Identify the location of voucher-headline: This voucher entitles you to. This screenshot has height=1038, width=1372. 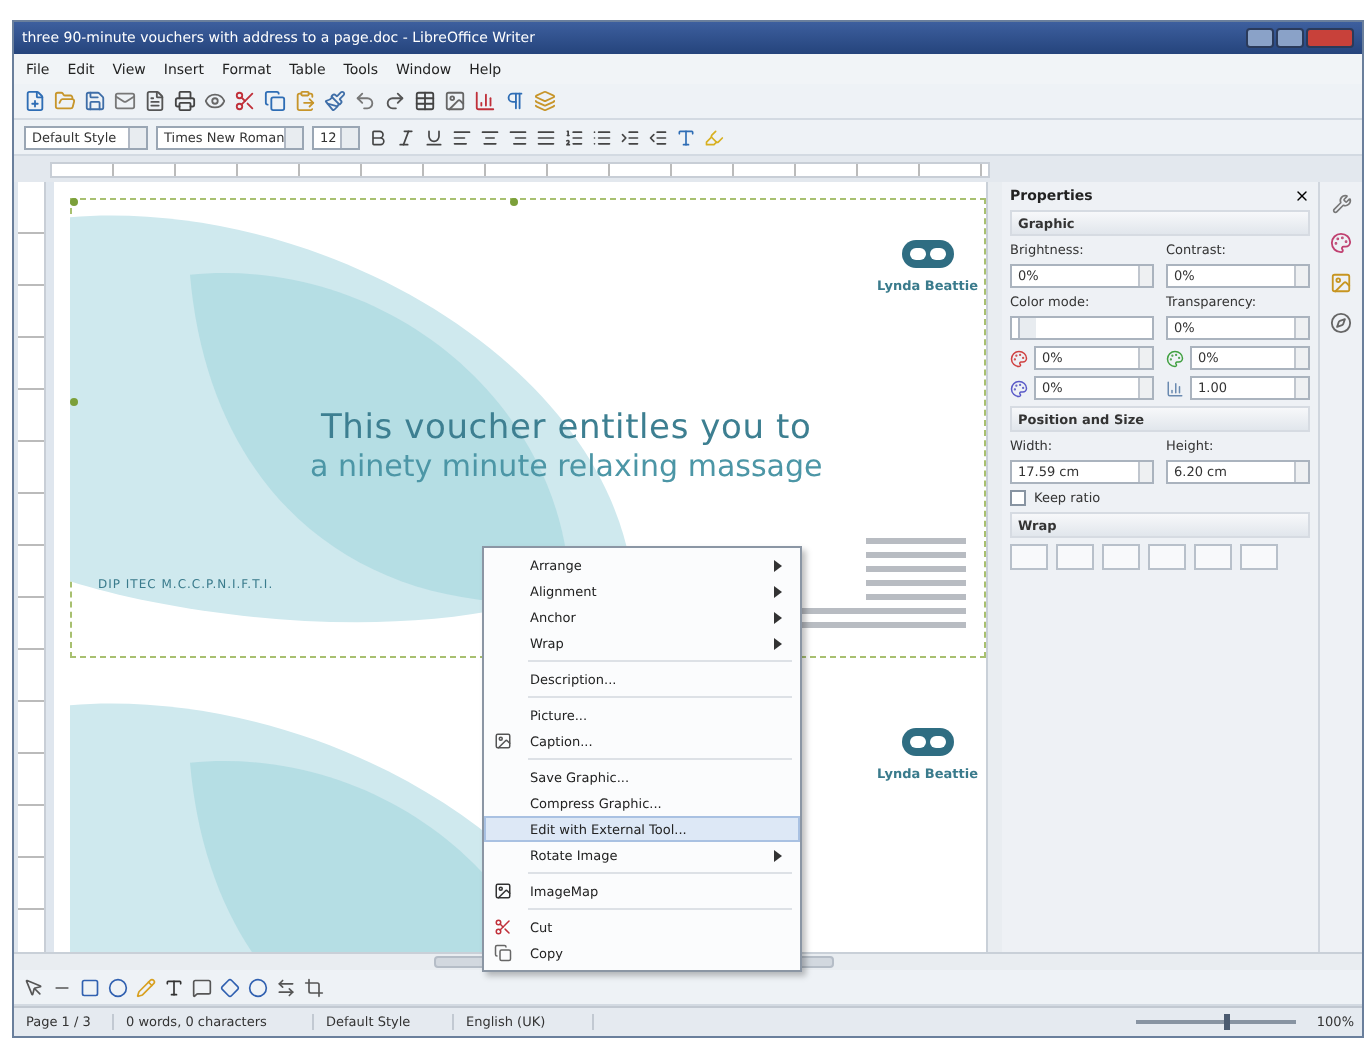
(566, 428).